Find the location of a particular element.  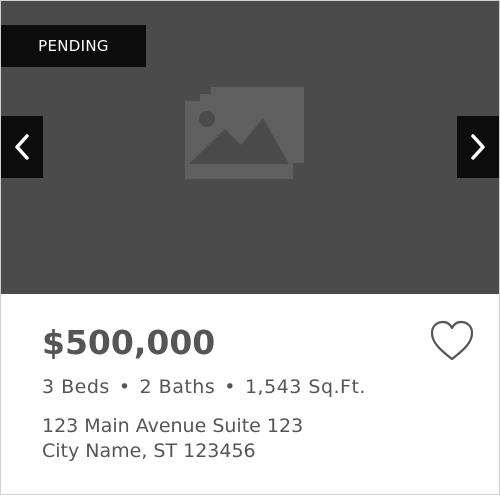

favorite-heart-icon is located at coordinates (452, 341).